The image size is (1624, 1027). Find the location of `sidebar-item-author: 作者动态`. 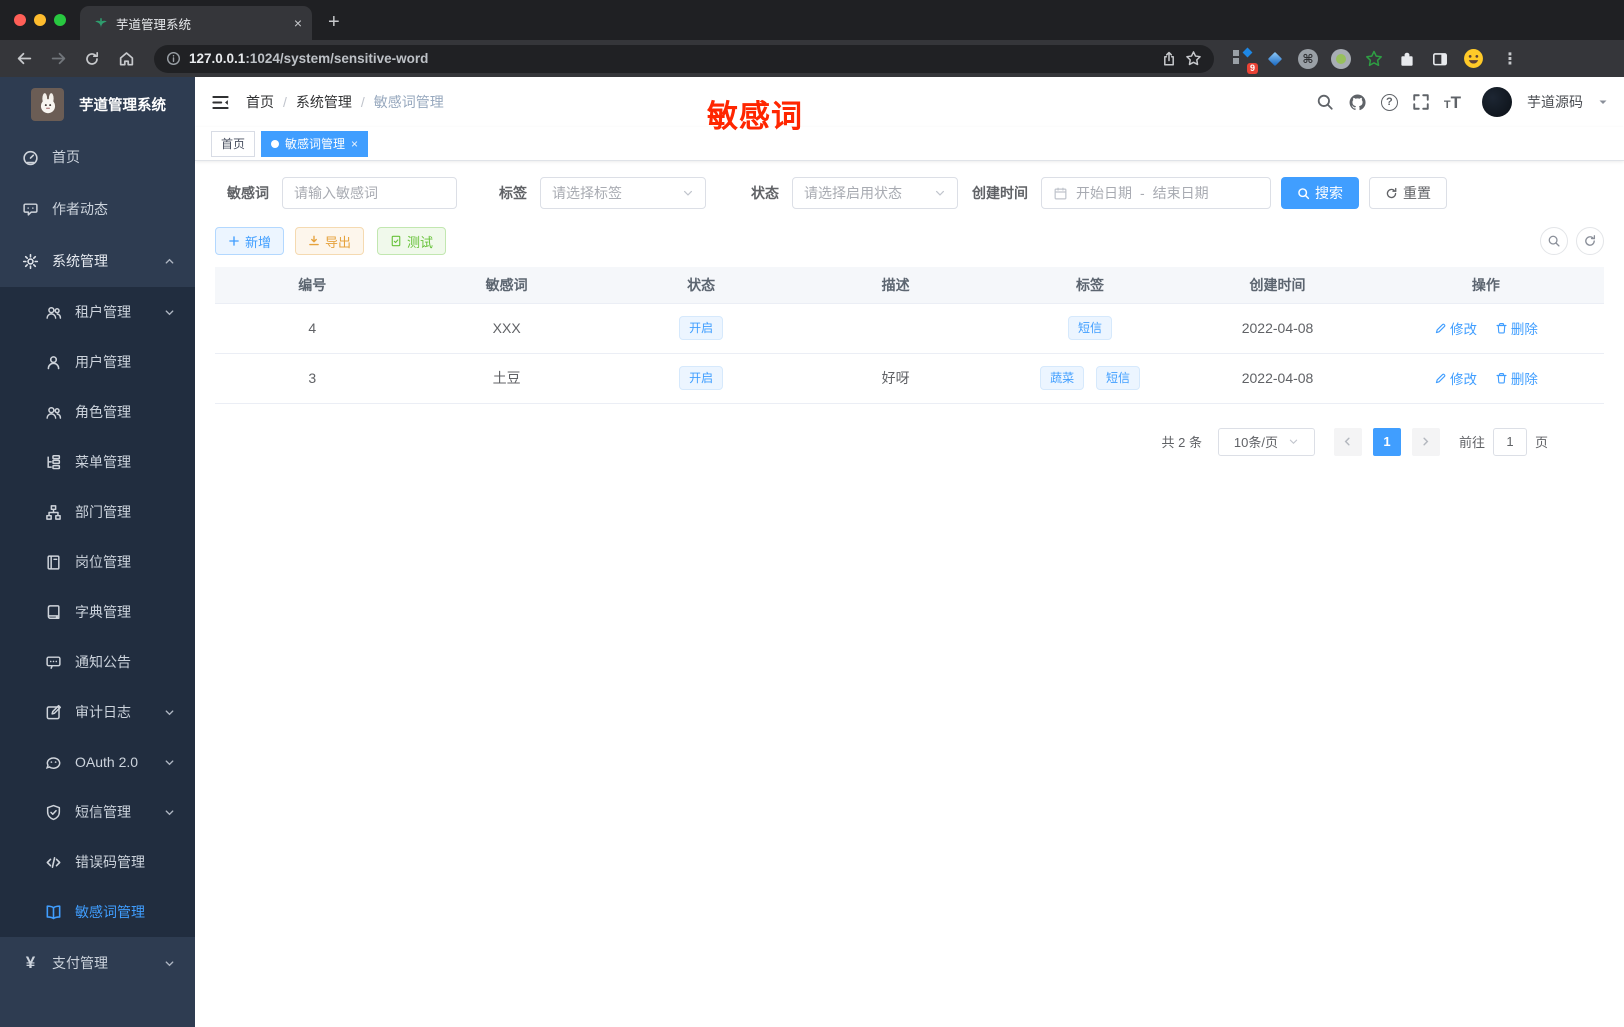

sidebar-item-author: 作者动态 is located at coordinates (97, 209).